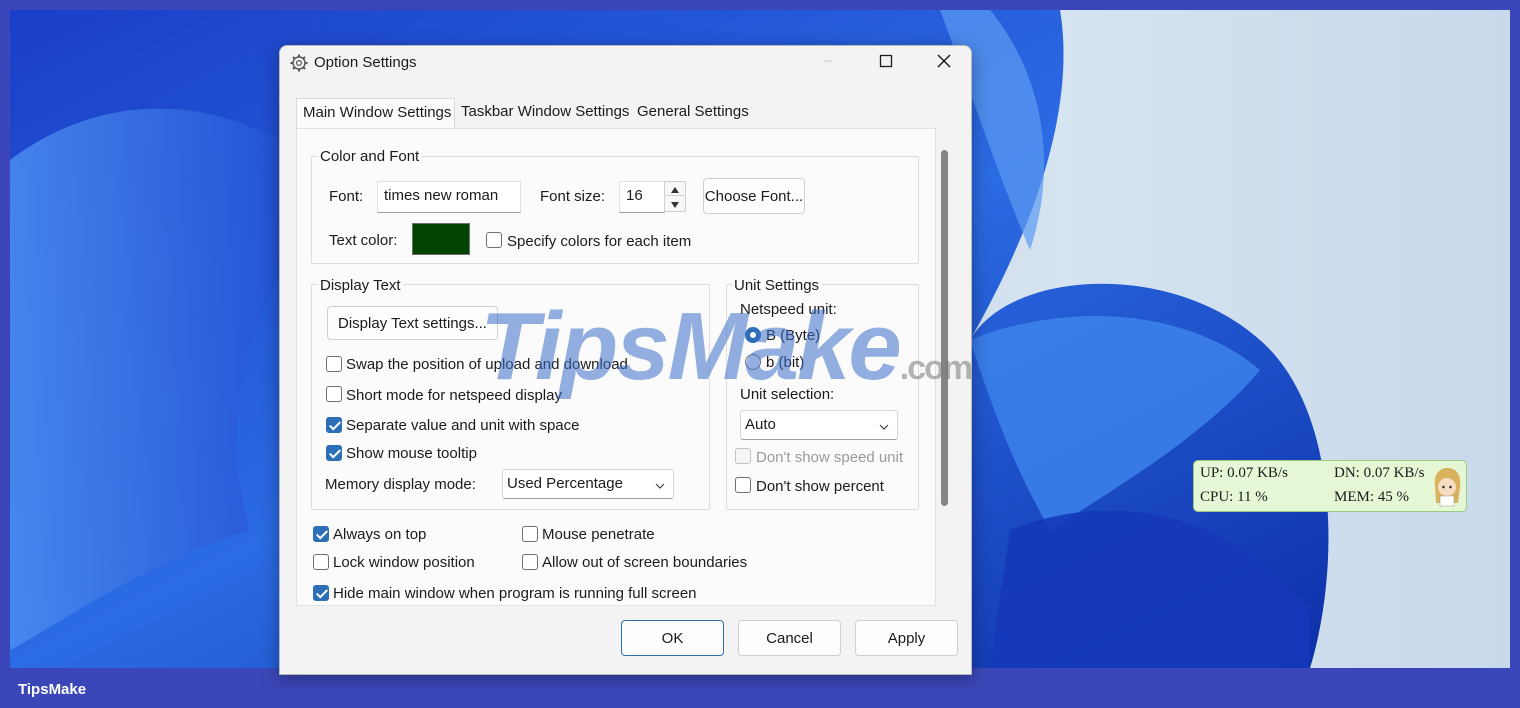  Describe the element at coordinates (753, 335) in the screenshot. I see `unit-byte-radio` at that location.